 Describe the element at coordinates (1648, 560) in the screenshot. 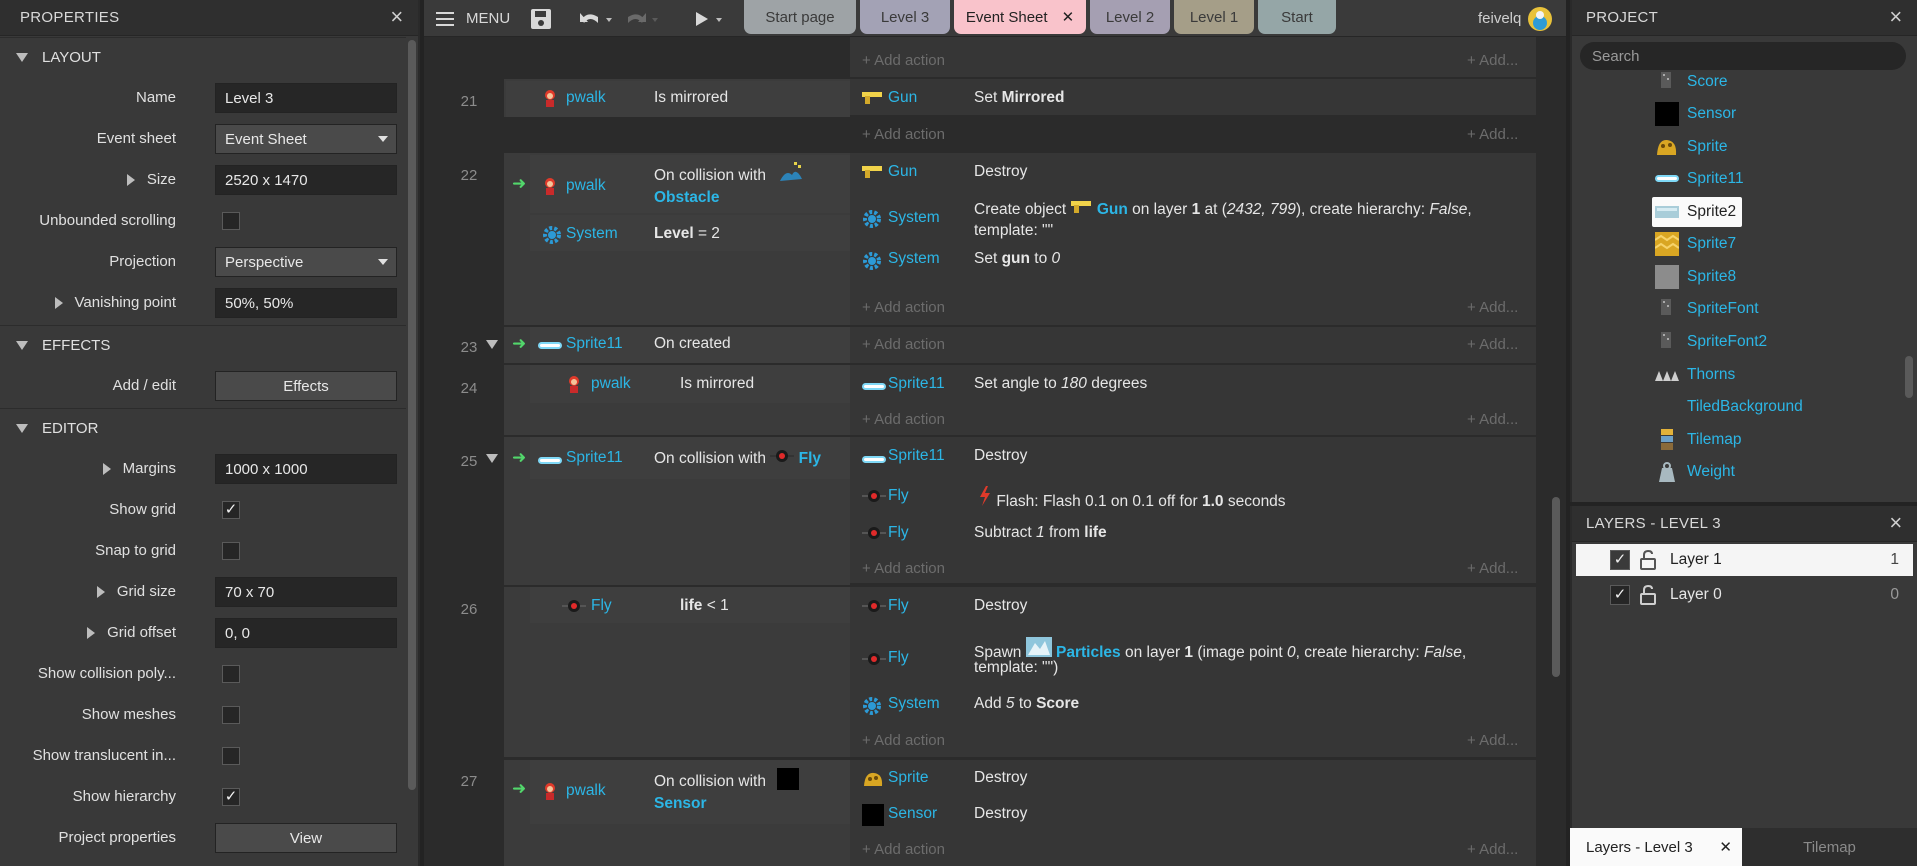

I see `unlock-icon` at that location.